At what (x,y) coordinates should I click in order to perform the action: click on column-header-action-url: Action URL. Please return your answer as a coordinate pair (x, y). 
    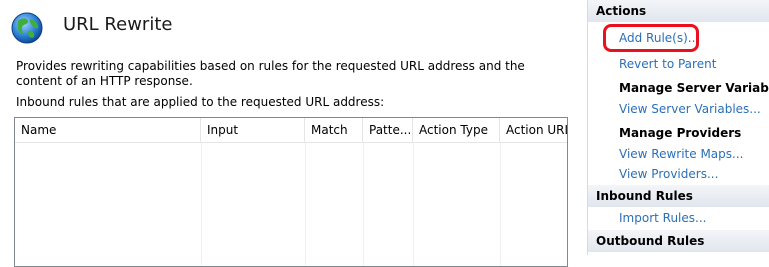
    Looking at the image, I should click on (533, 130).